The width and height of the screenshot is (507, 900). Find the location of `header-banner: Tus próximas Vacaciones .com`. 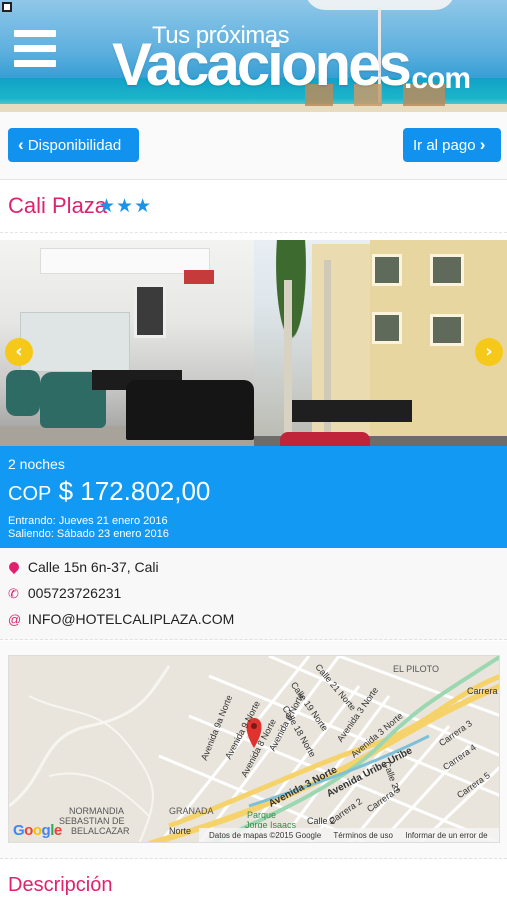

header-banner: Tus próximas Vacaciones .com is located at coordinates (253, 56).